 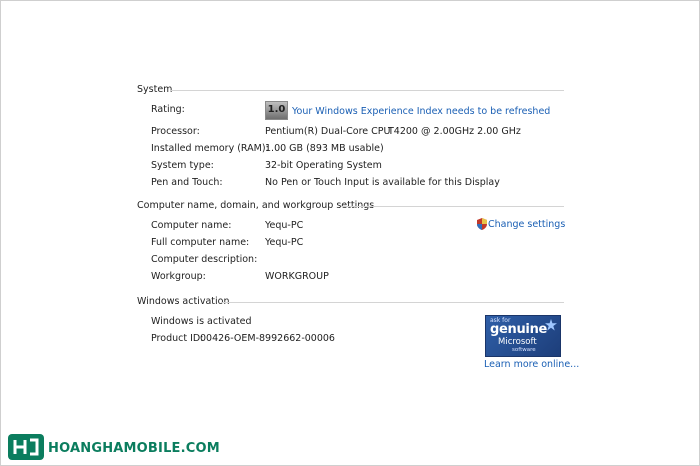 I want to click on experience-index-badge: 1.0, so click(x=276, y=110).